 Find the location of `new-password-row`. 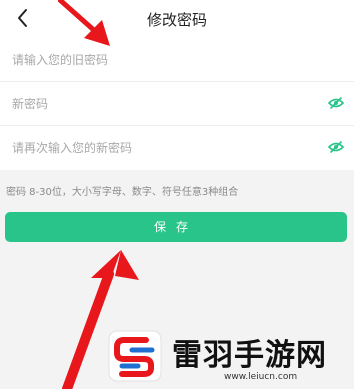

new-password-row is located at coordinates (177, 104).